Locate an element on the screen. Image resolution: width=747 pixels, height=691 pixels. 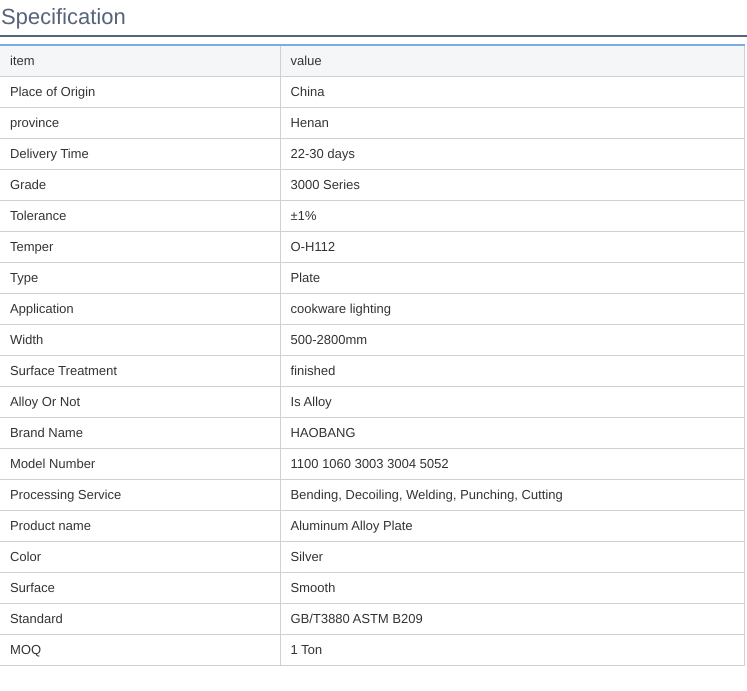
table-cell: Grade is located at coordinates (140, 184).